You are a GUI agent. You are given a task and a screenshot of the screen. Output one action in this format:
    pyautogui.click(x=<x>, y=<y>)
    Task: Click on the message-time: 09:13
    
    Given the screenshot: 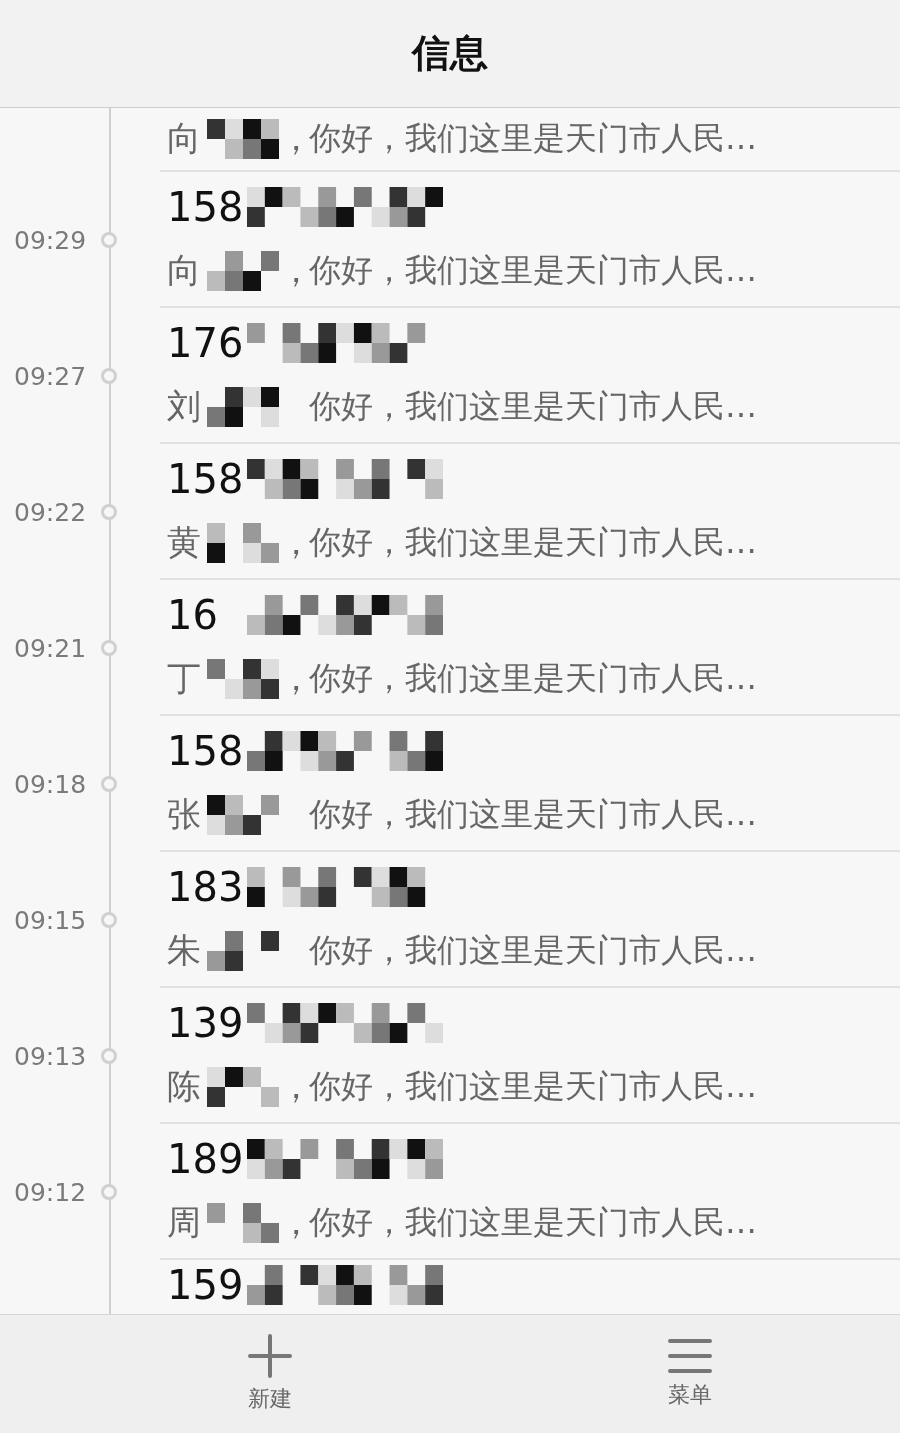 What is the action you would take?
    pyautogui.click(x=50, y=1056)
    